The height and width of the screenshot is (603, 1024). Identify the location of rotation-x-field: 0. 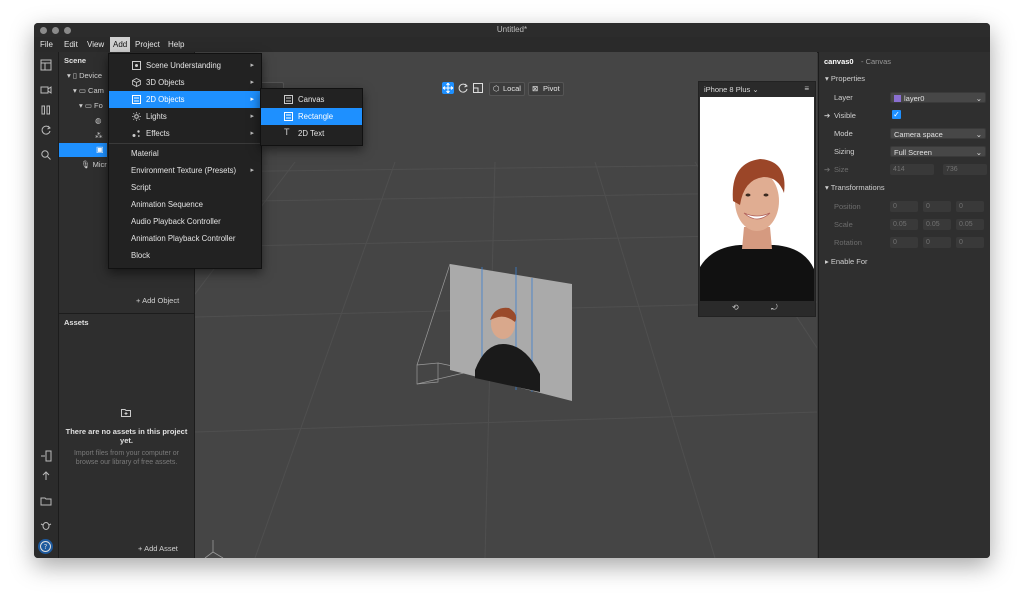
(904, 242).